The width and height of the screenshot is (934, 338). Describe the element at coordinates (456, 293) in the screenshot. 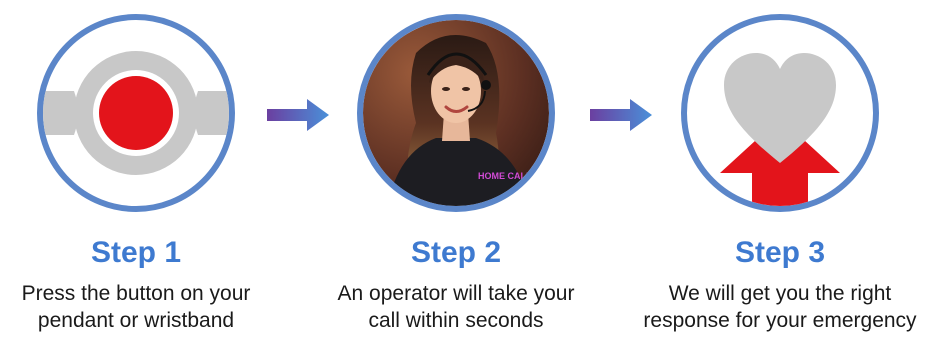

I see `step-description-line: An operator will take your` at that location.